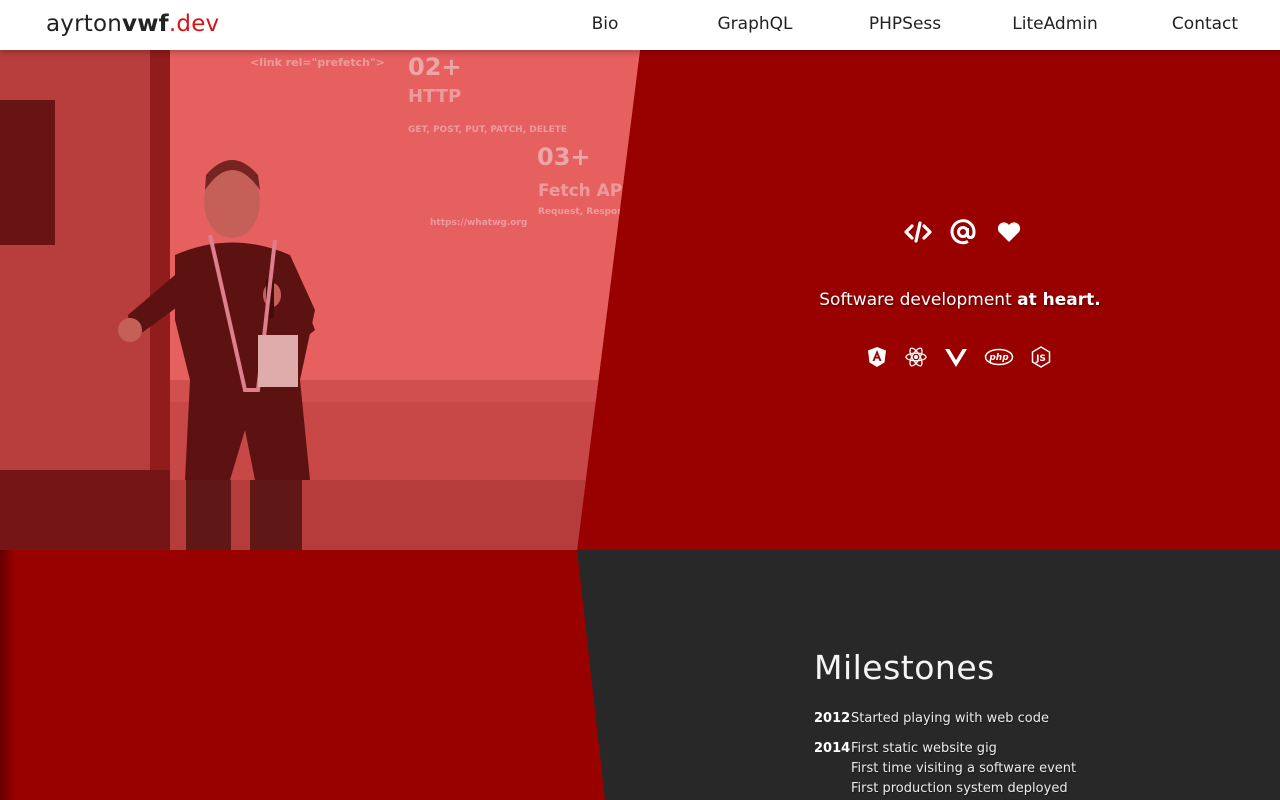  Describe the element at coordinates (959, 788) in the screenshot. I see `milestone-item: First production system deployed` at that location.